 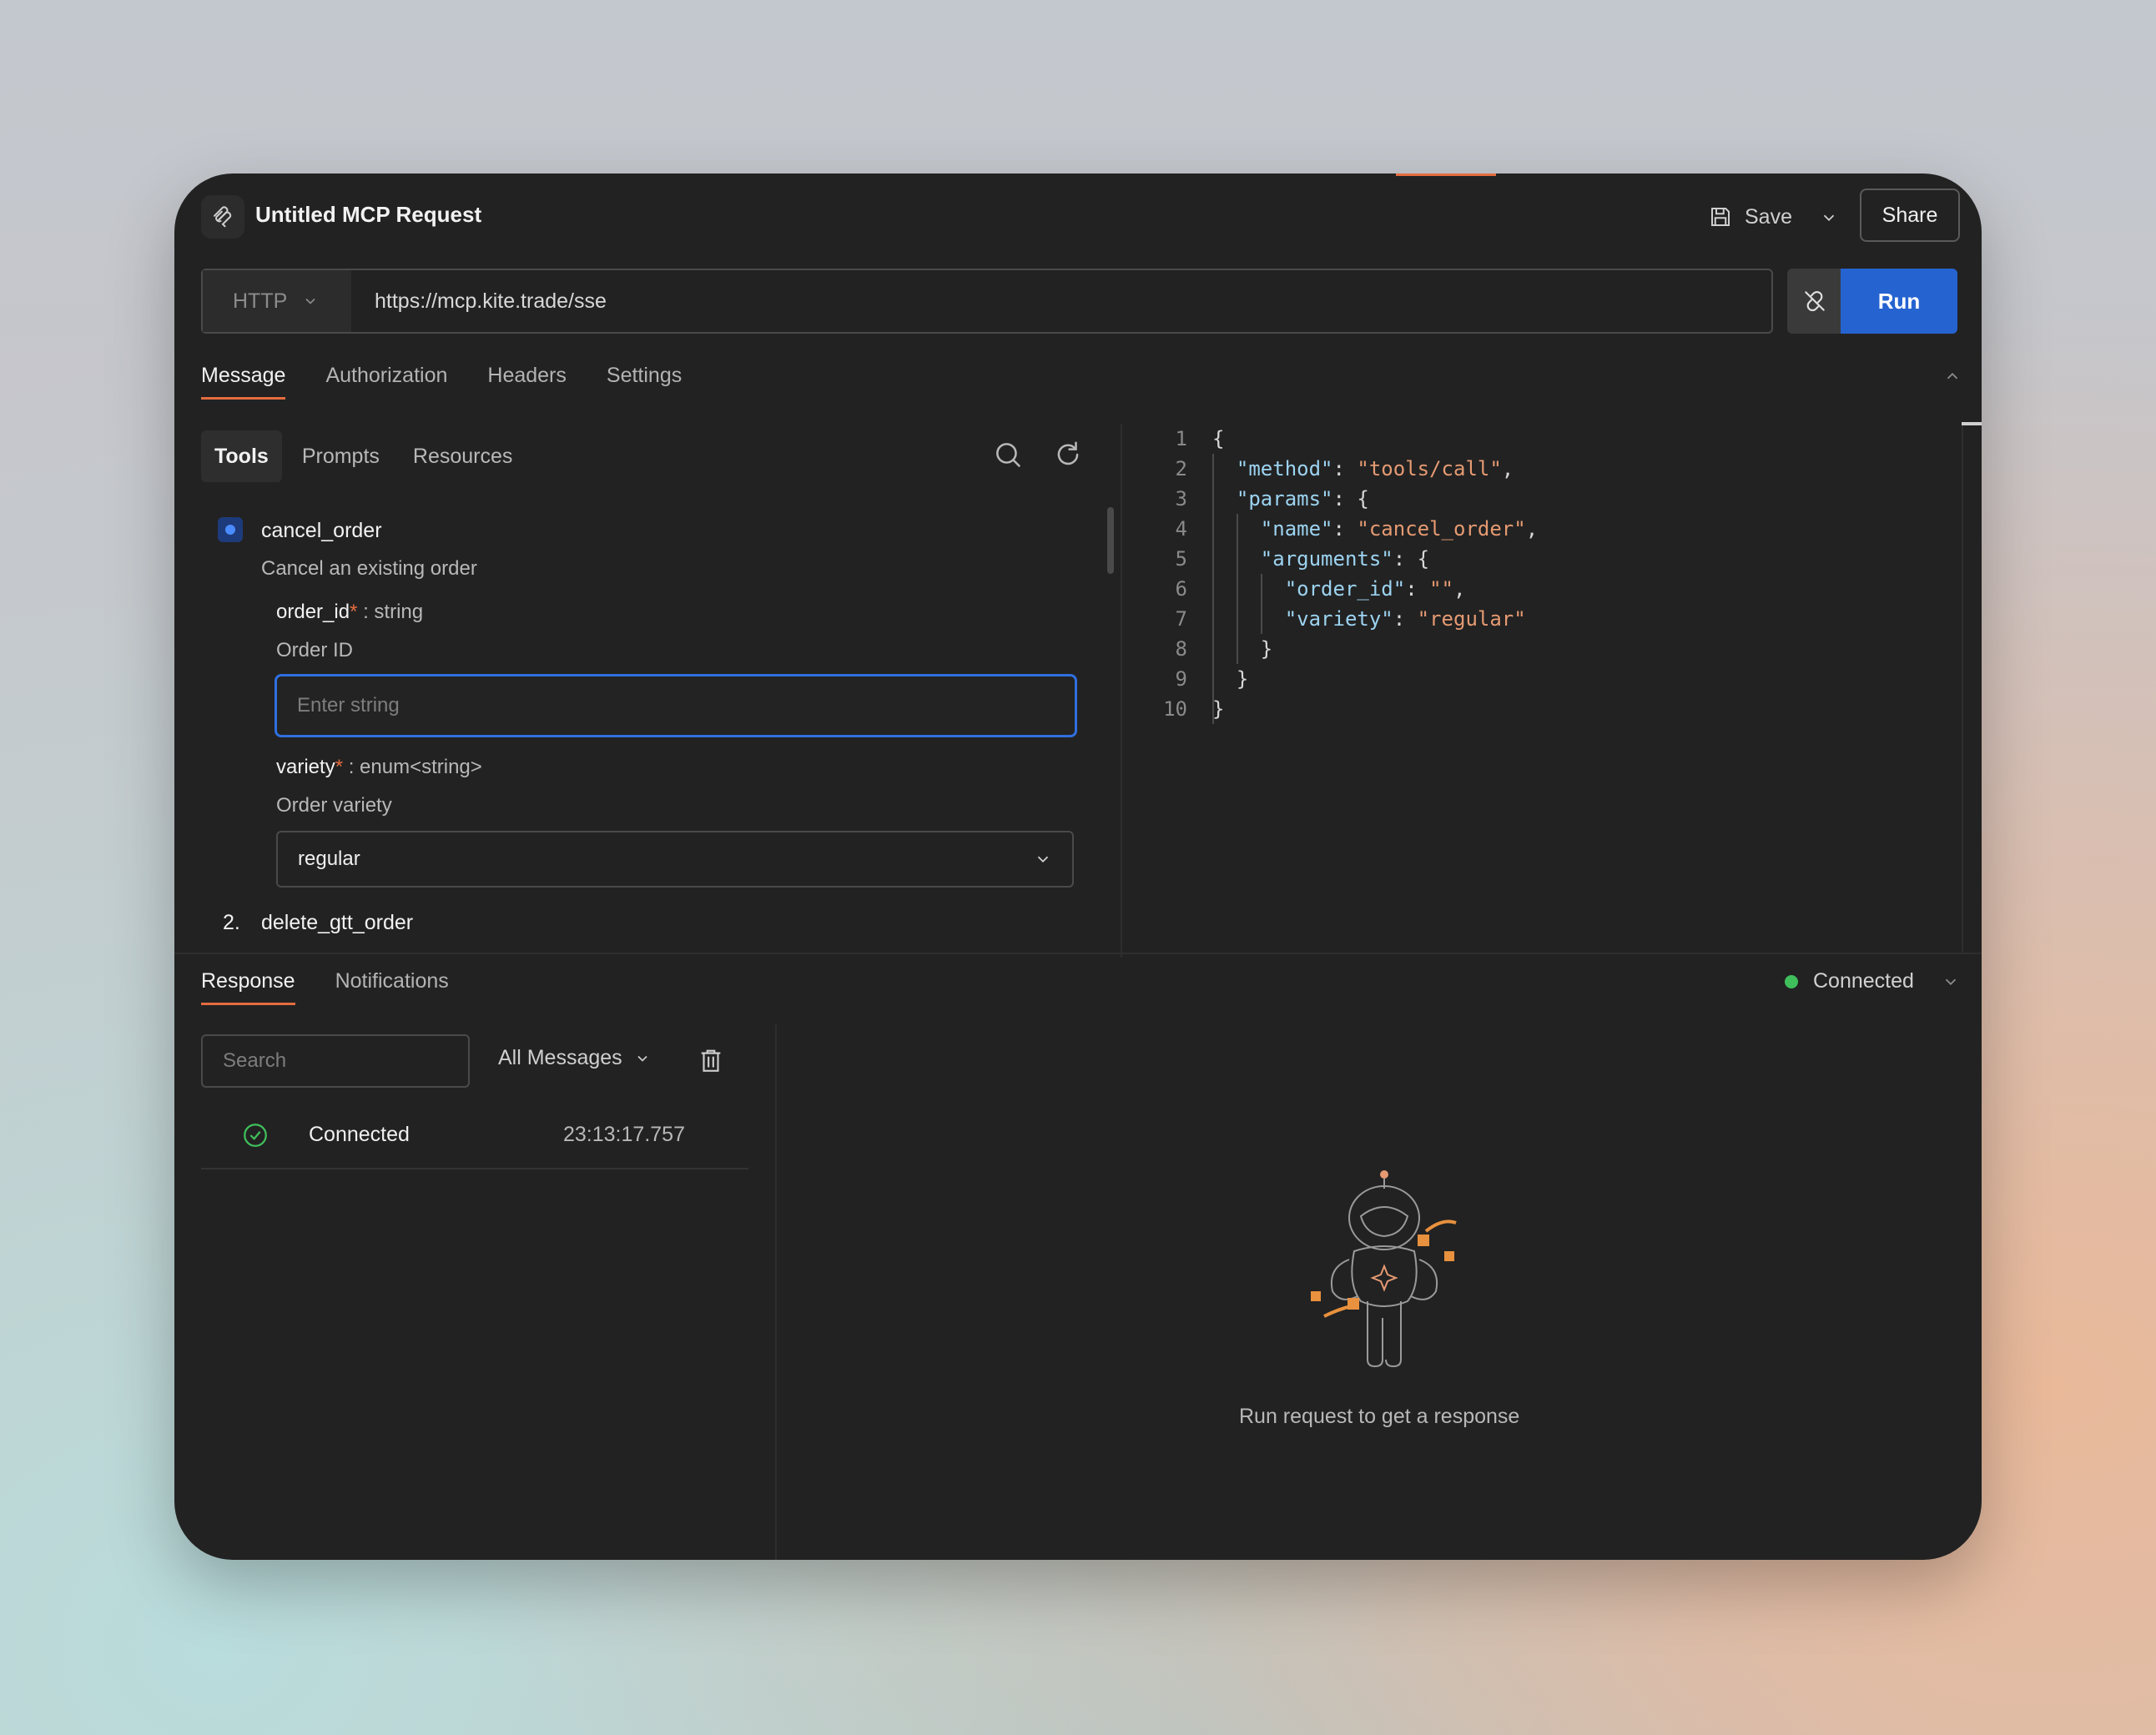 What do you see at coordinates (1829, 218) in the screenshot?
I see `save-options-chevron-down-icon` at bounding box center [1829, 218].